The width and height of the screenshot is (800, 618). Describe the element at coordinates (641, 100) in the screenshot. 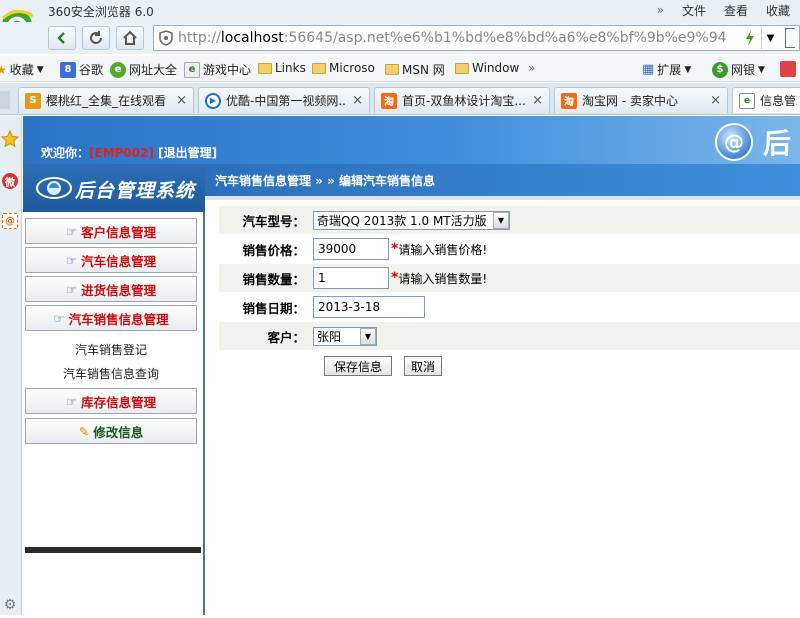

I see `tab-taobao-seller: 淘 淘宝网 - 卖家中心 ×` at that location.